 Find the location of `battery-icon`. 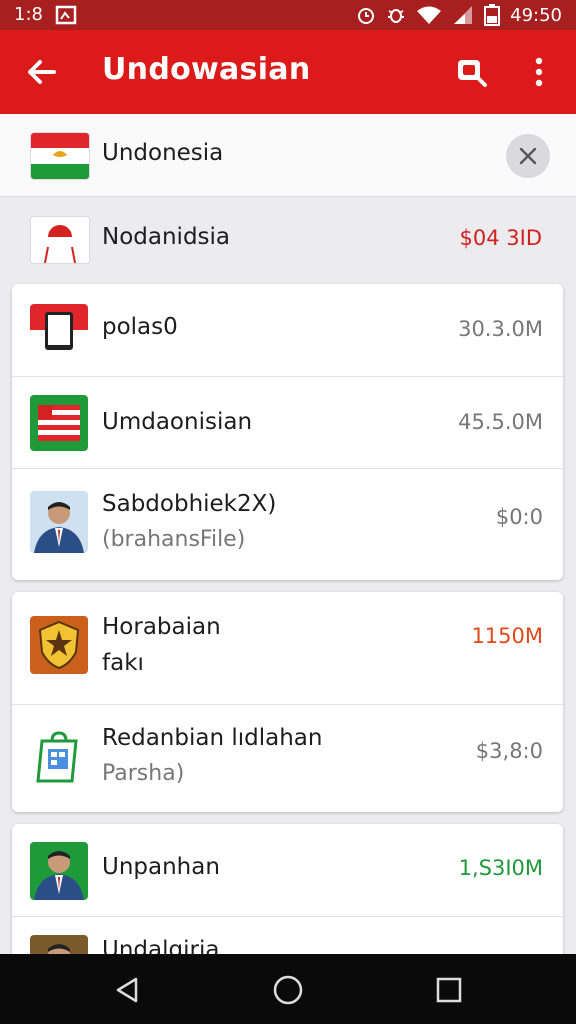

battery-icon is located at coordinates (492, 15).